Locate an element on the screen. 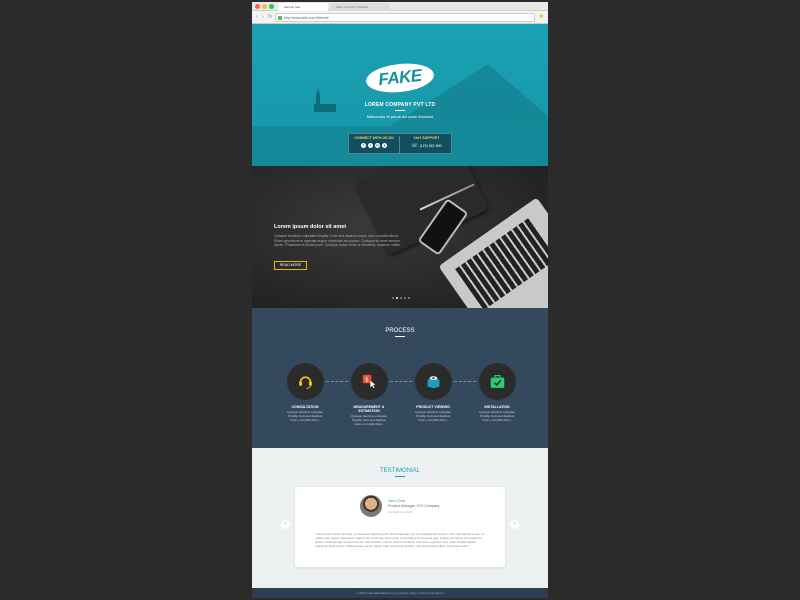 Image resolution: width=800 pixels, height=600 pixels. testimonial-prev-button: ‹ is located at coordinates (285, 524).